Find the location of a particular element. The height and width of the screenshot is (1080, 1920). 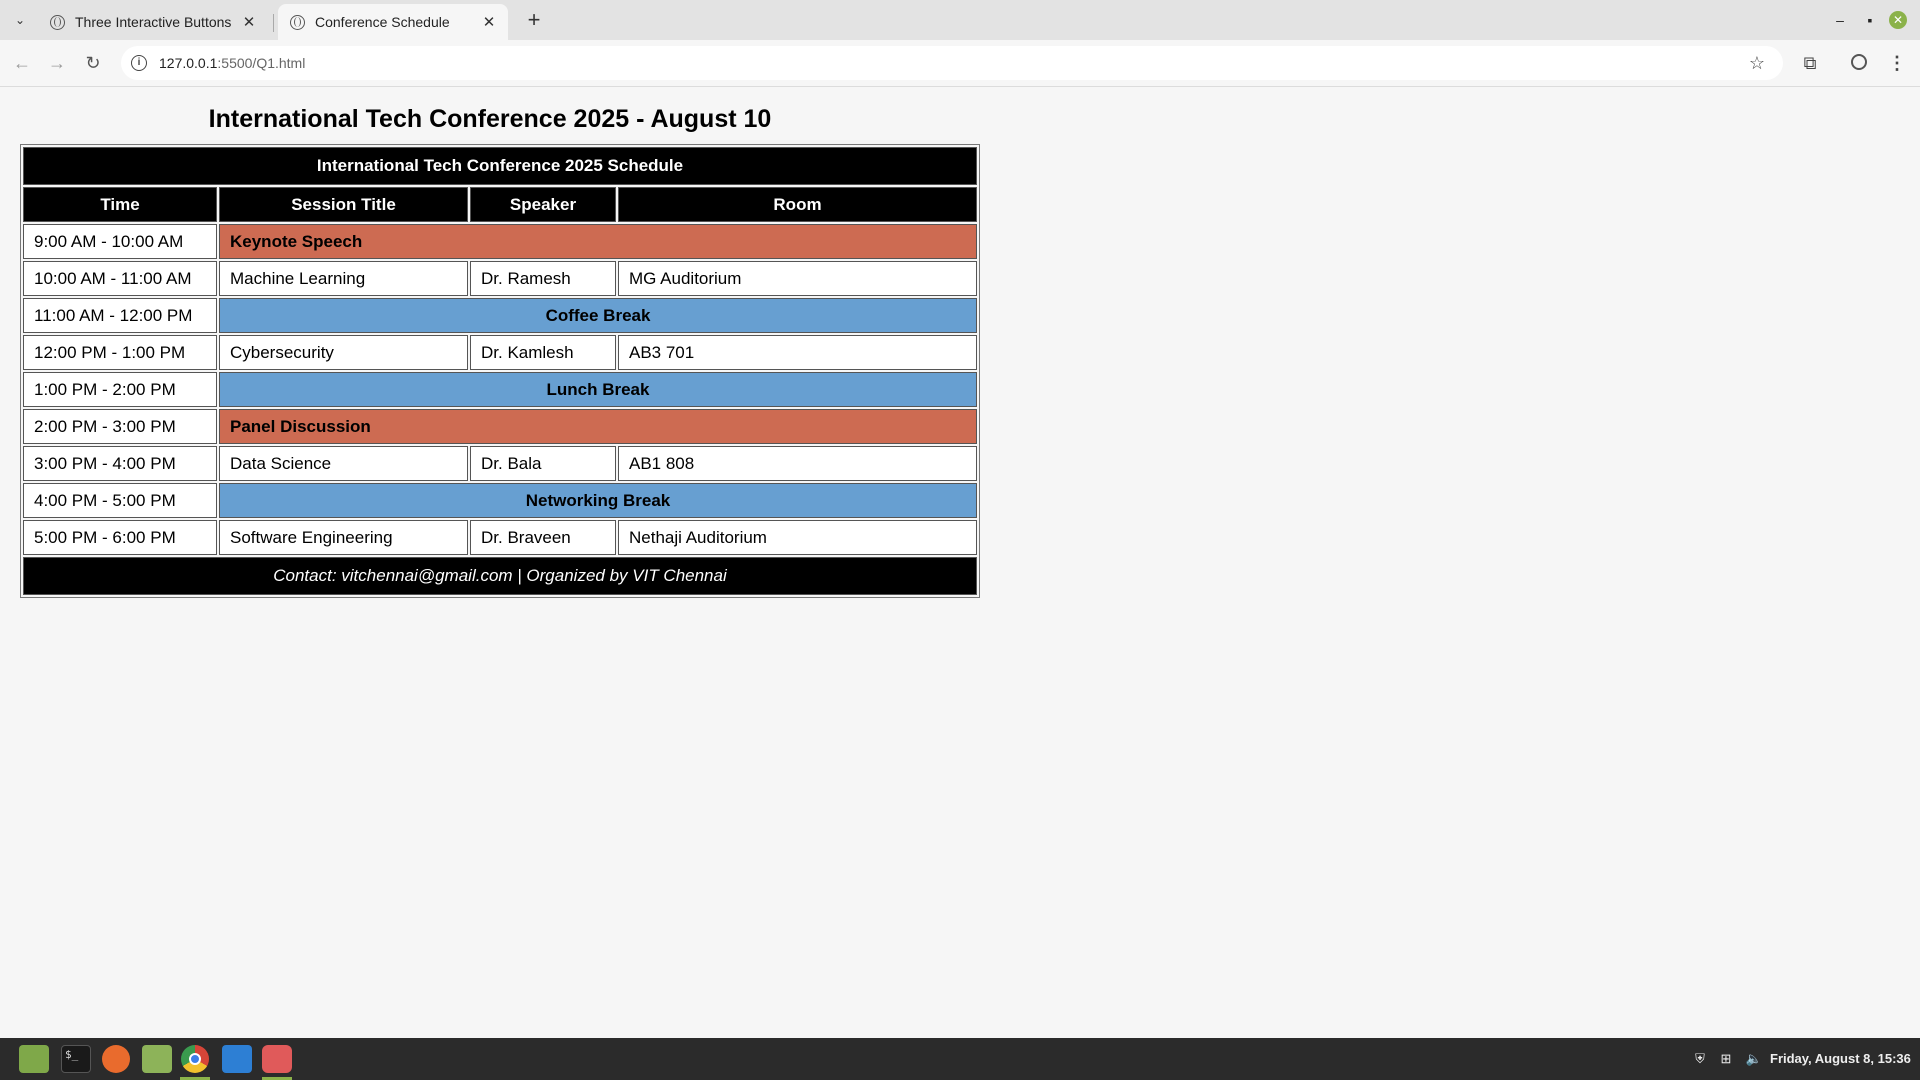

session-cell: Data Science is located at coordinates (343, 463).